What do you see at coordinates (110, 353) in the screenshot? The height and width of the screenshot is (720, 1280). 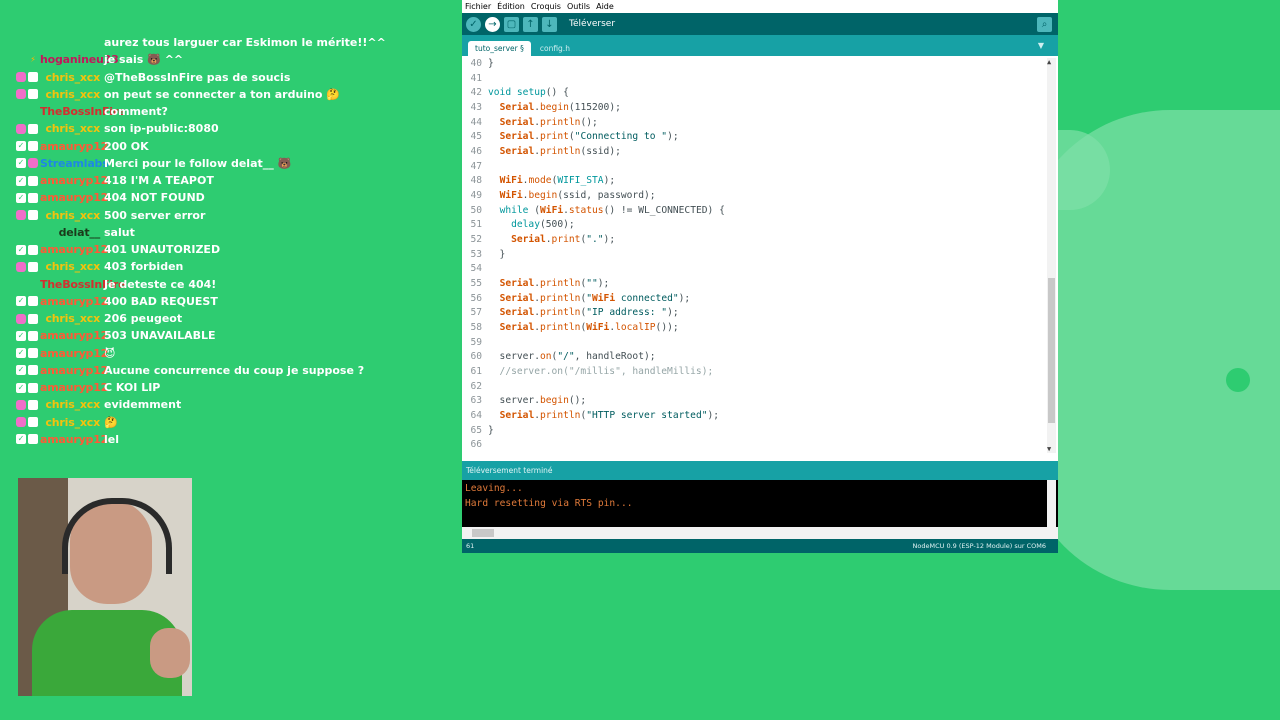 I see `chat-text: 😈` at bounding box center [110, 353].